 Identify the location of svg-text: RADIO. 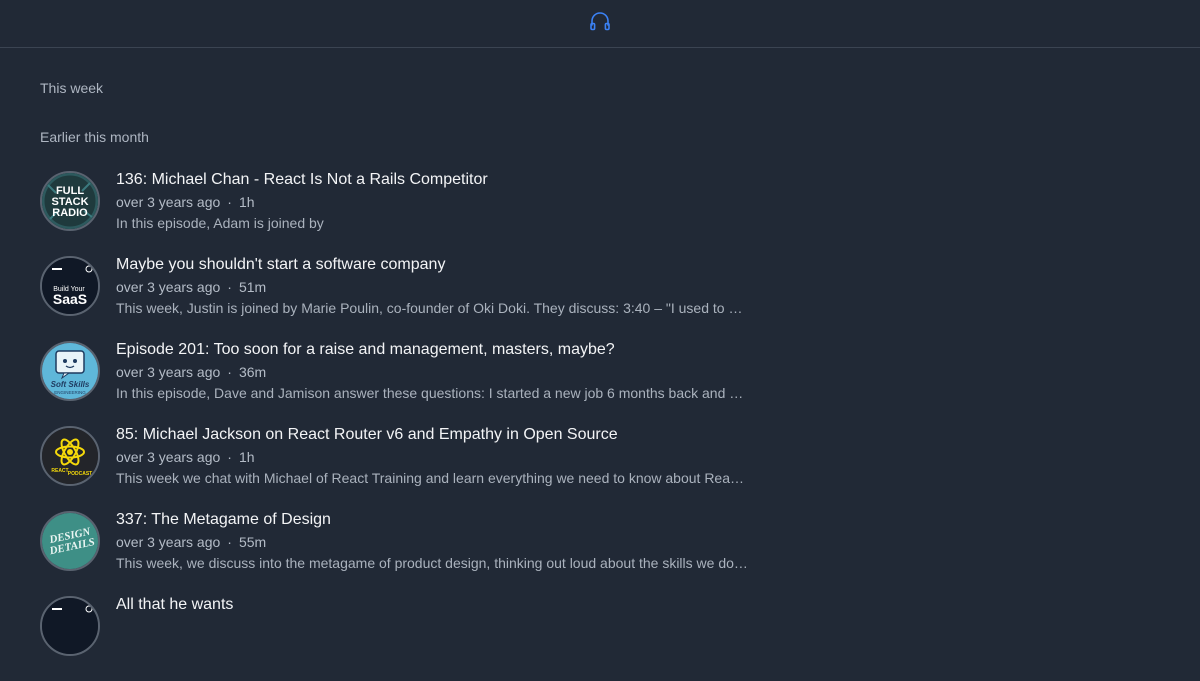
(70, 213).